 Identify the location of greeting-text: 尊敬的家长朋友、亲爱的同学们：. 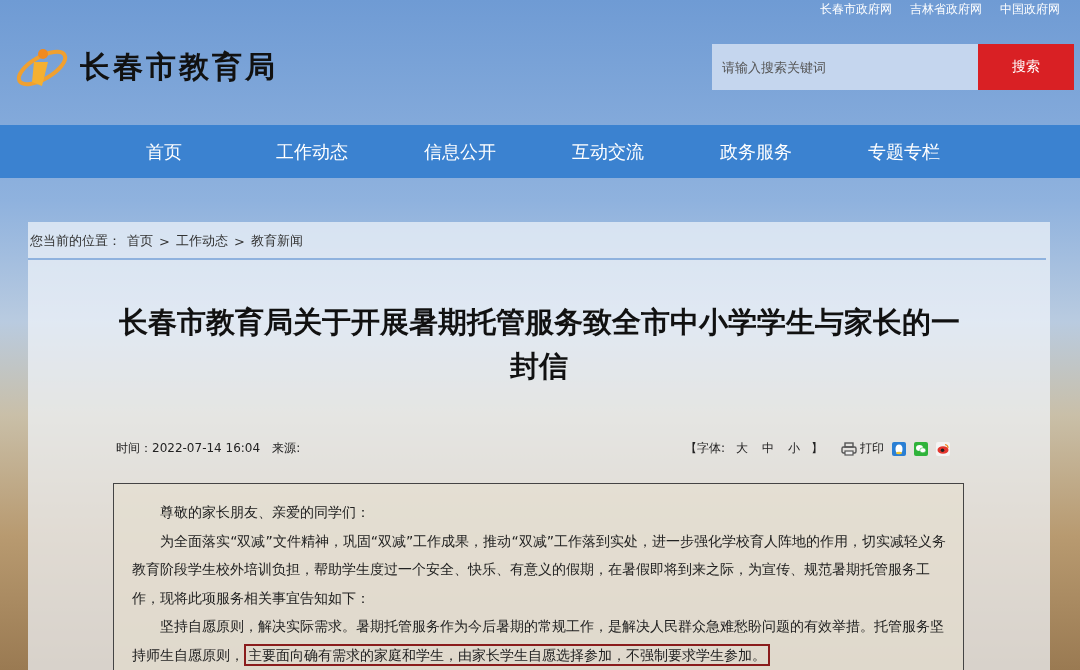
(265, 512).